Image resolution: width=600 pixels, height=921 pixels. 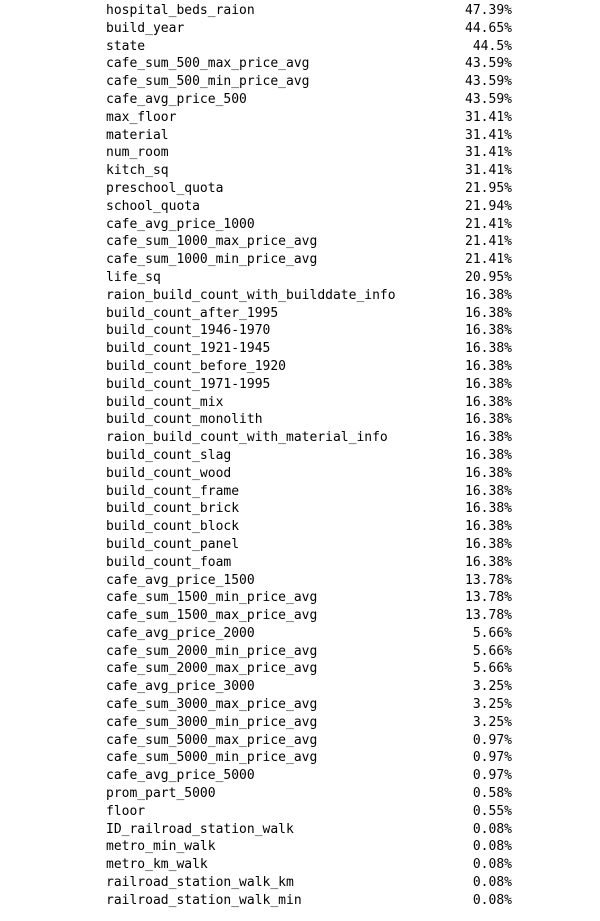 I want to click on missing-percentage: 44.5%, so click(x=492, y=46).